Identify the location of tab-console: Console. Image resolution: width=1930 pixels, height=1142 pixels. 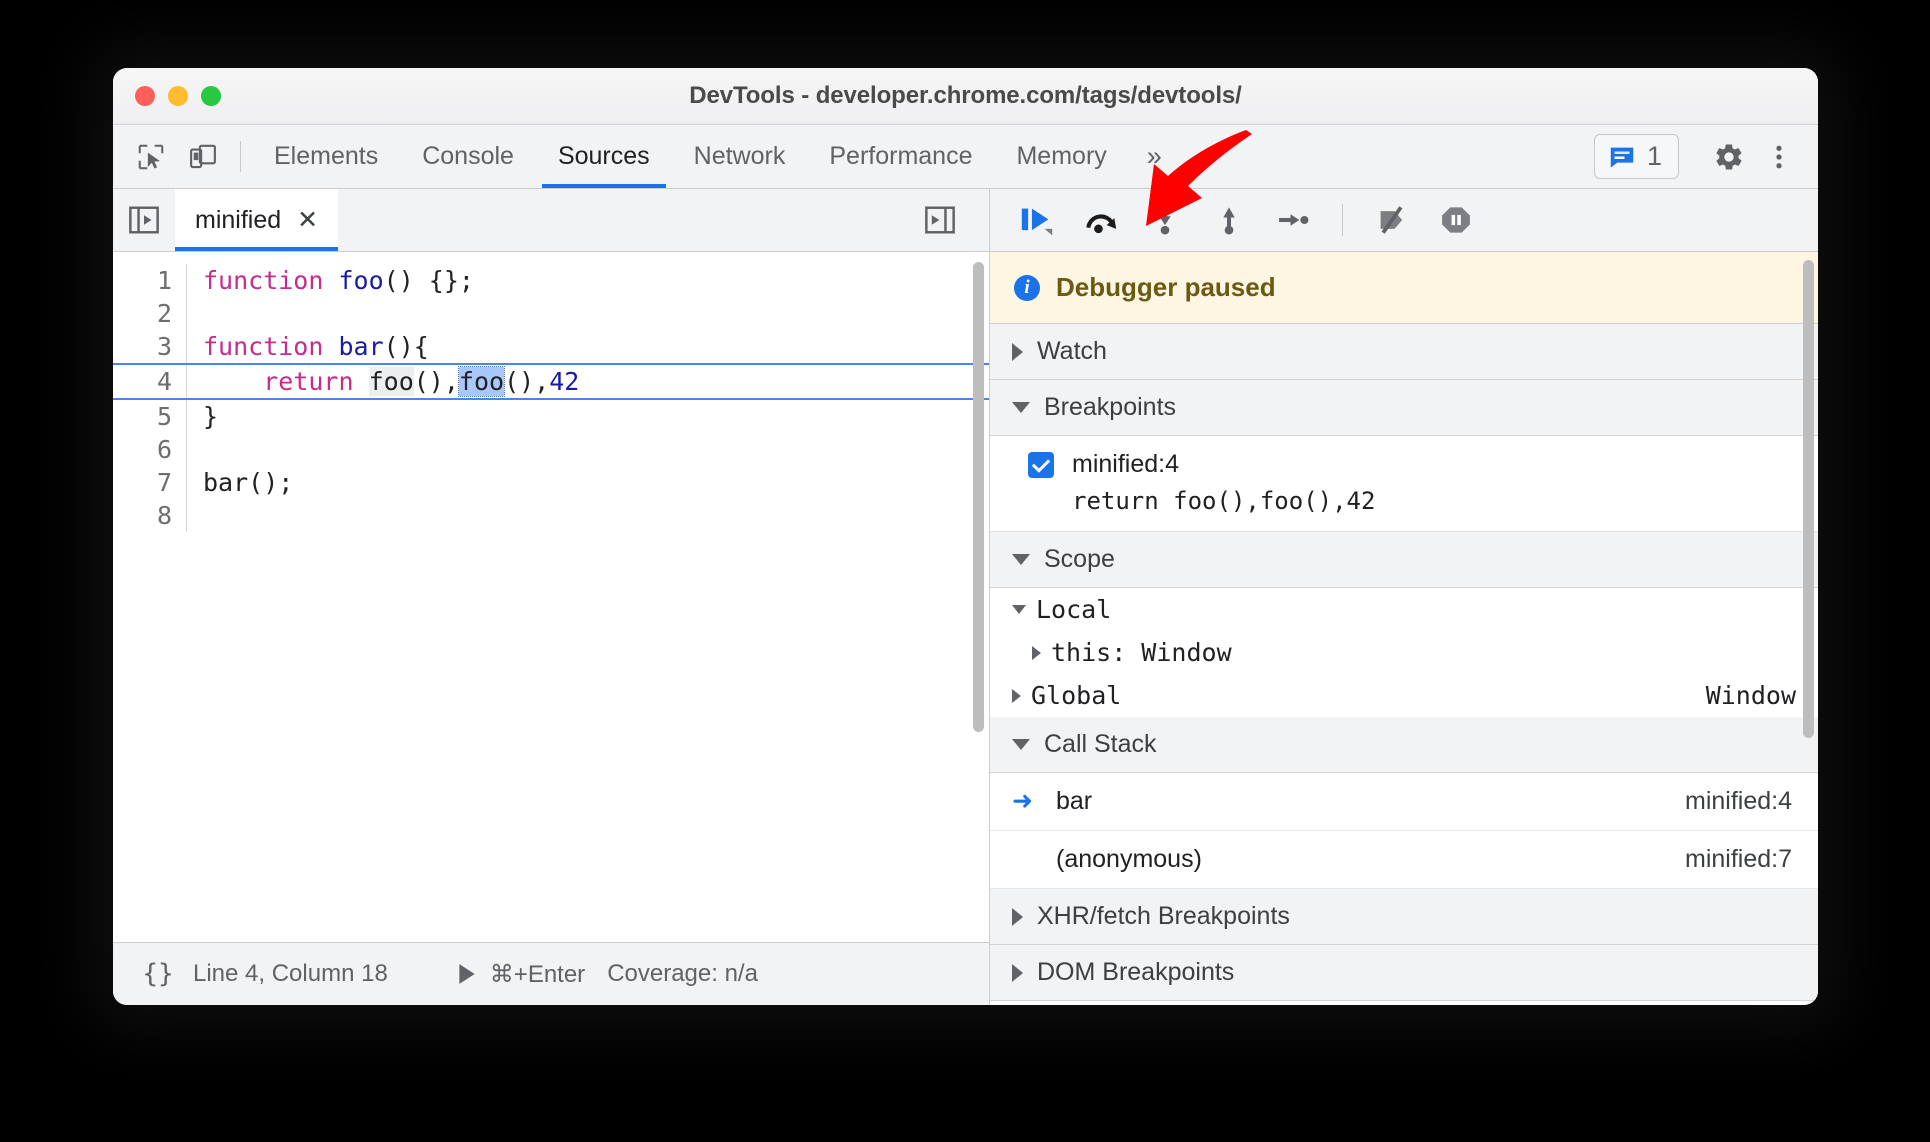
(468, 156).